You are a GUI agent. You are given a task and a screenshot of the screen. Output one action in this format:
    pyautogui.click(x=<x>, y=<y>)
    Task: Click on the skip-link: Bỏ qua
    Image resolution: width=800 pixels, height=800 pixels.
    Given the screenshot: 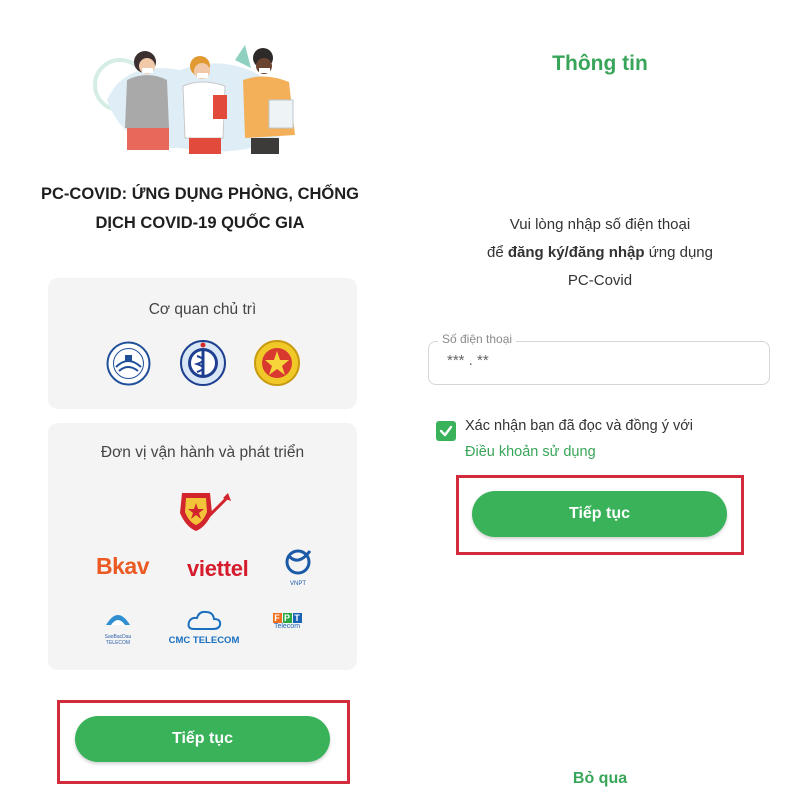 What is the action you would take?
    pyautogui.click(x=600, y=779)
    